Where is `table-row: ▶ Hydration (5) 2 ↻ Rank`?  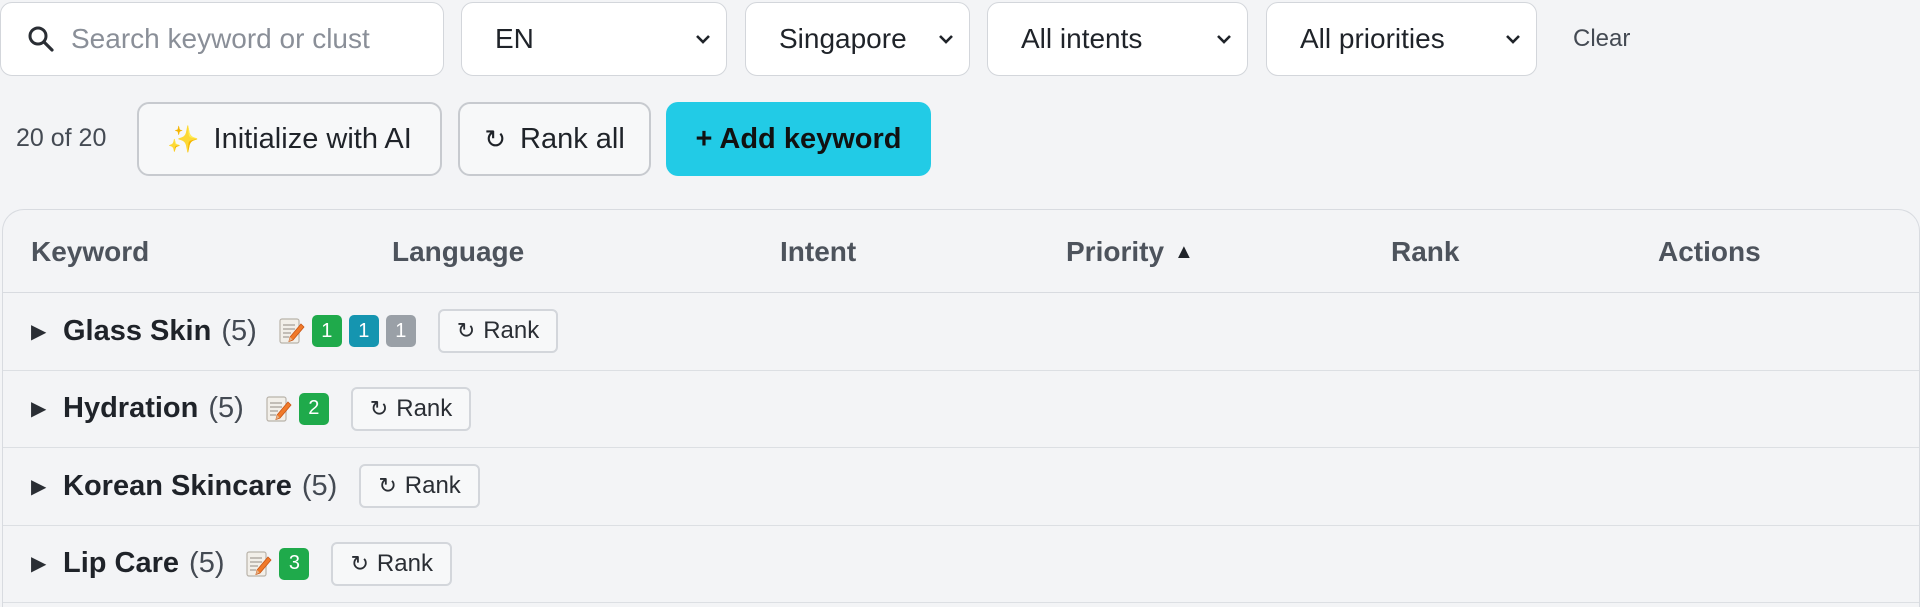 table-row: ▶ Hydration (5) 2 ↻ Rank is located at coordinates (961, 409).